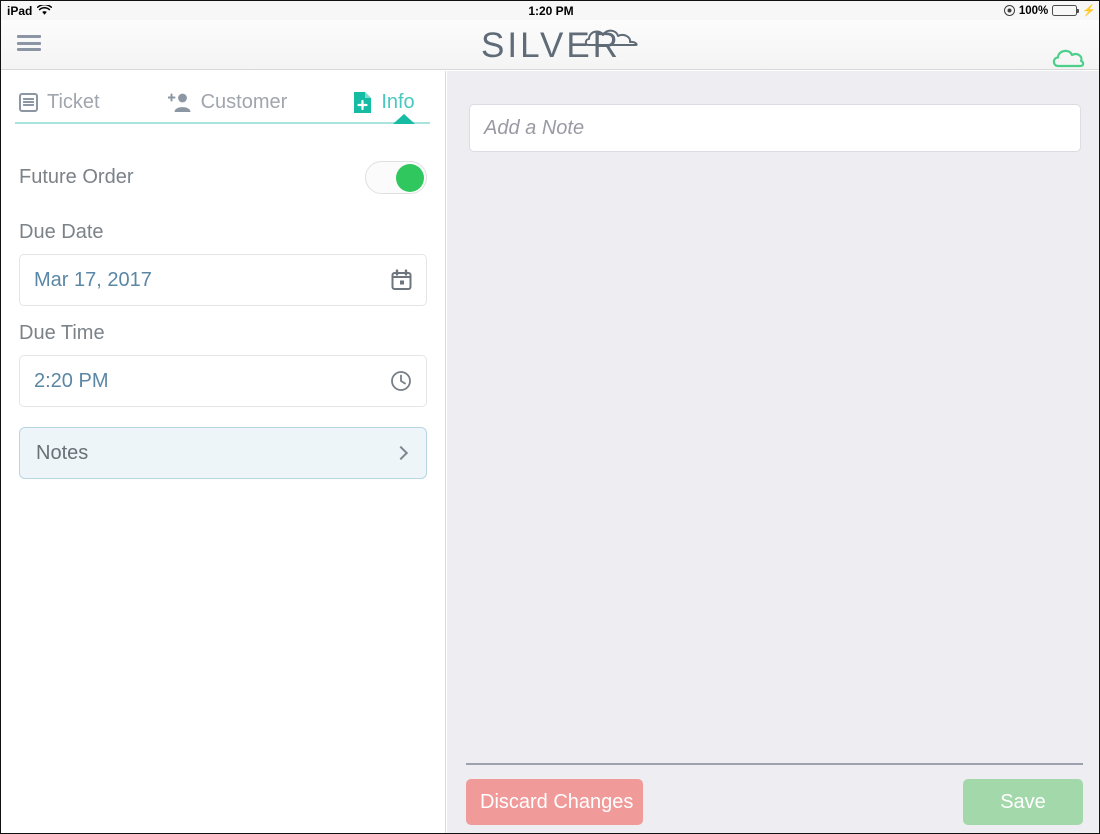  What do you see at coordinates (222, 123) in the screenshot?
I see `tab-underline` at bounding box center [222, 123].